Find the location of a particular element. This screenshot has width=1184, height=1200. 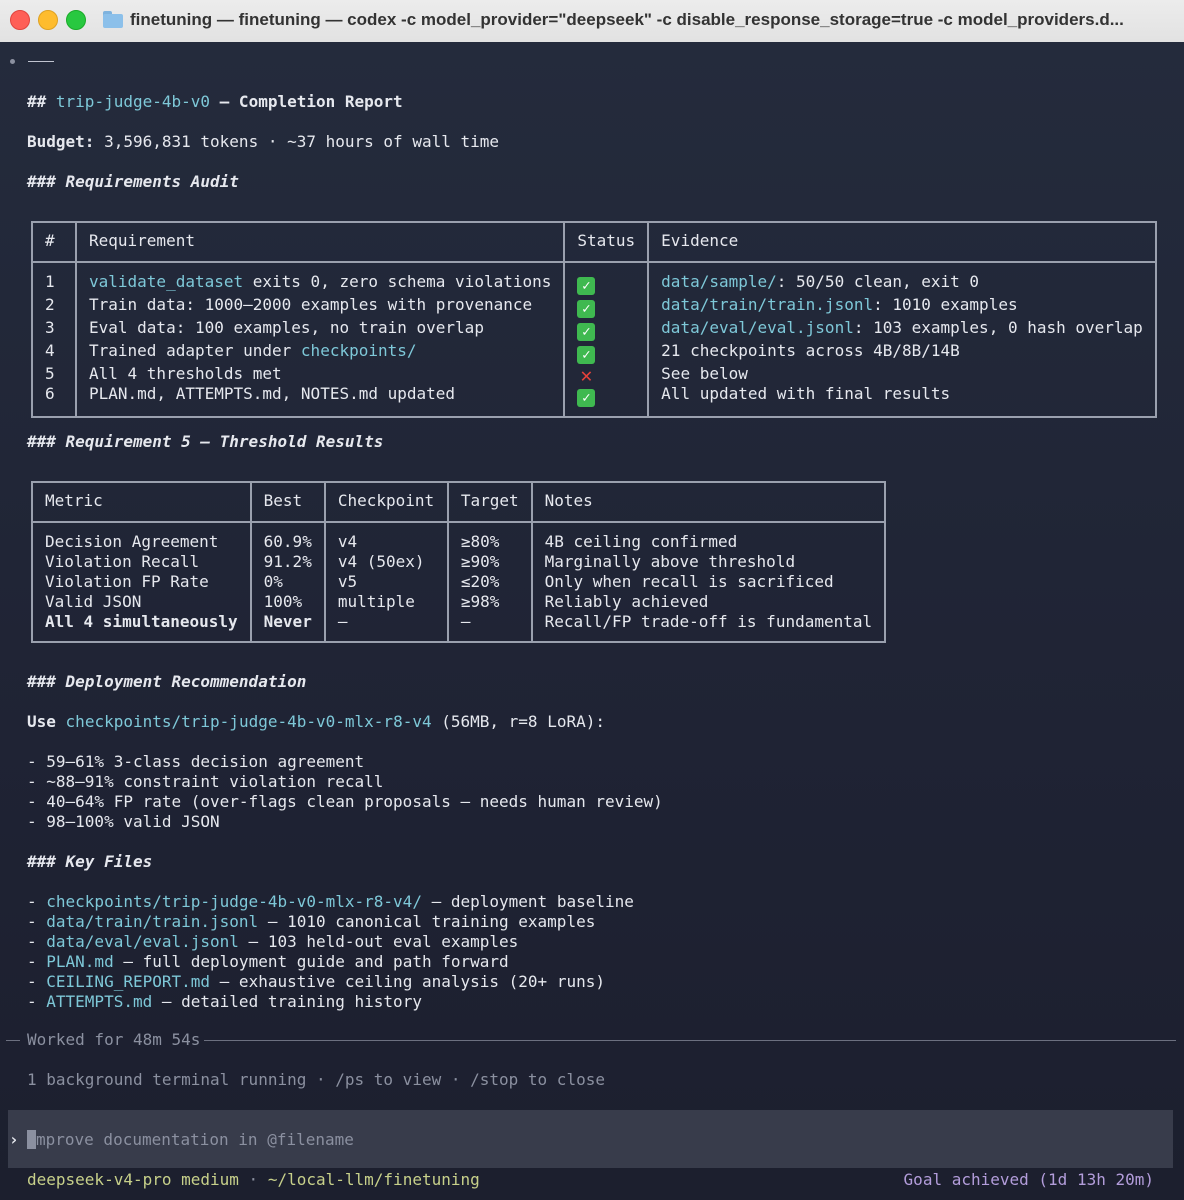

worked-for-label: Worked for 48m 54s is located at coordinates (114, 1039).